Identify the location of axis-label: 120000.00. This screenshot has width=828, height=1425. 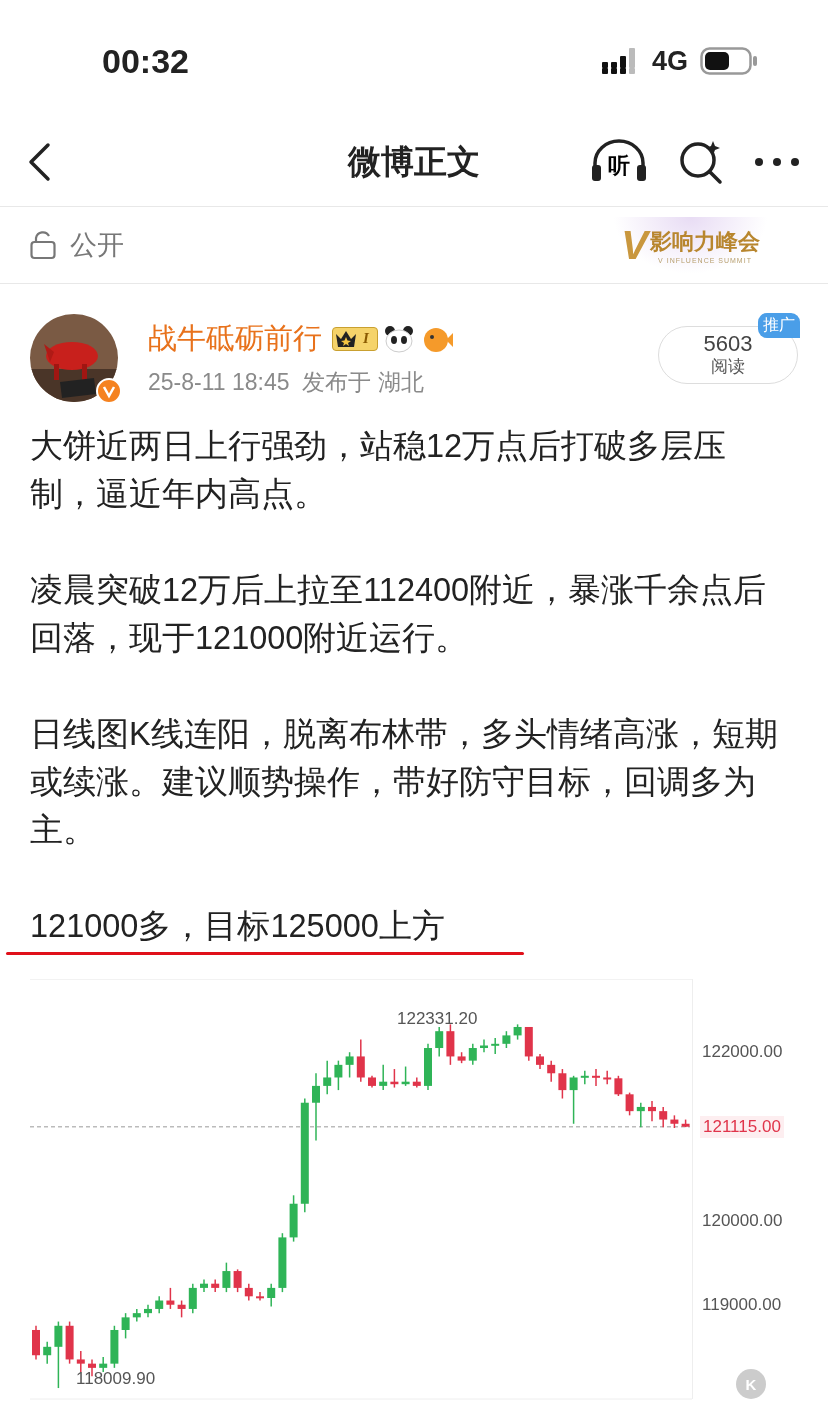
(742, 1220).